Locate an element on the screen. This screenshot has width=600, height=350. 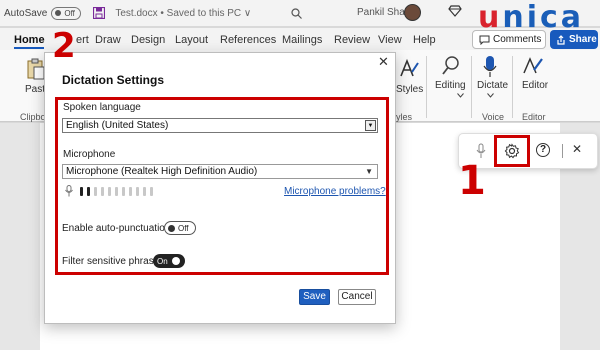
dropdown-arrow-icon: ▼ is located at coordinates (370, 125).